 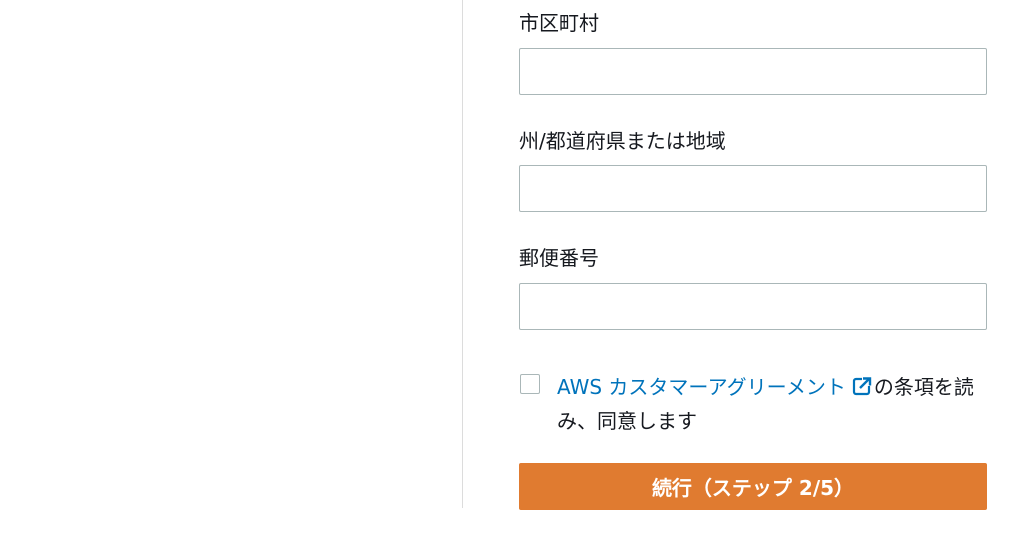 What do you see at coordinates (530, 384) in the screenshot?
I see `agreement-checkbox` at bounding box center [530, 384].